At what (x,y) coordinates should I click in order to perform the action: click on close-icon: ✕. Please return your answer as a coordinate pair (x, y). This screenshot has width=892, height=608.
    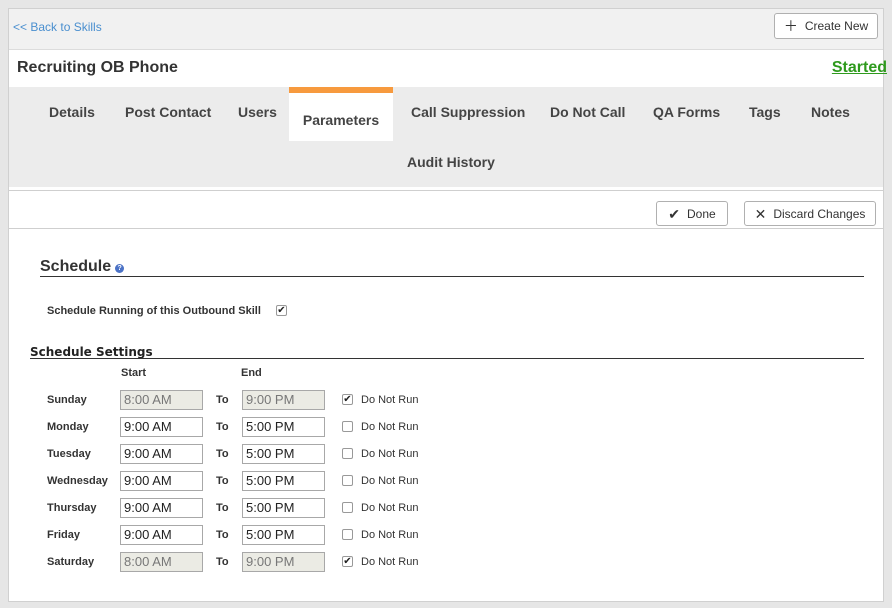
    Looking at the image, I should click on (760, 213).